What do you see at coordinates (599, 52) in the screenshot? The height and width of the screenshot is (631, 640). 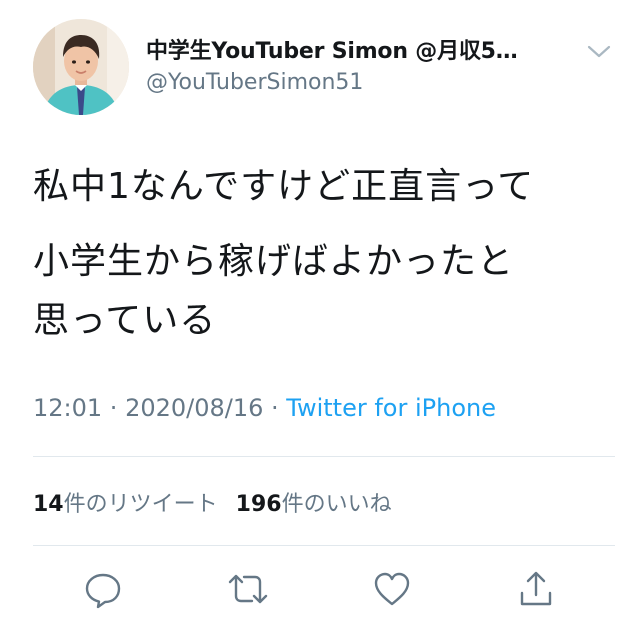 I see `chevron-down-icon` at bounding box center [599, 52].